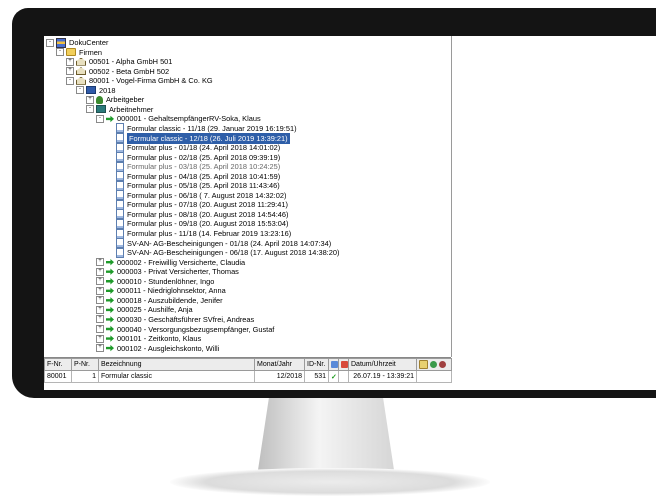 This screenshot has width=657, height=500. What do you see at coordinates (99, 99) in the screenshot?
I see `employer-icon` at bounding box center [99, 99].